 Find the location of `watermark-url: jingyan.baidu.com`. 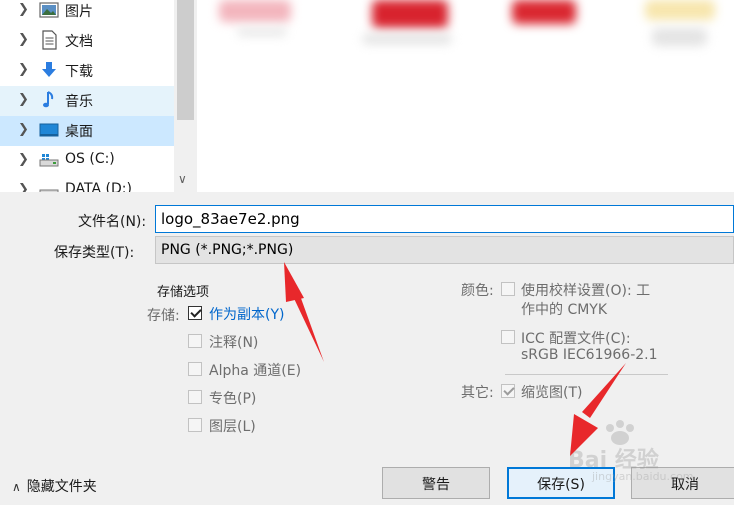

watermark-url: jingyan.baidu.com is located at coordinates (643, 476).